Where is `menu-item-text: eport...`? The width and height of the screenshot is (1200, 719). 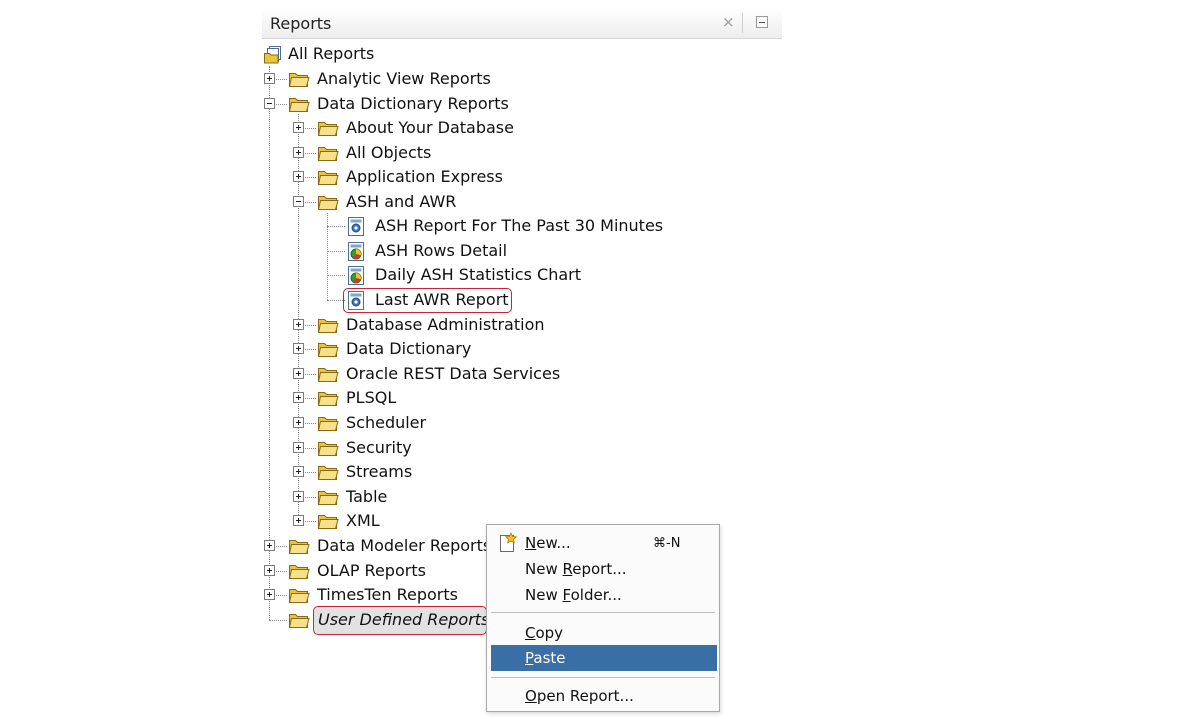 menu-item-text: eport... is located at coordinates (599, 569).